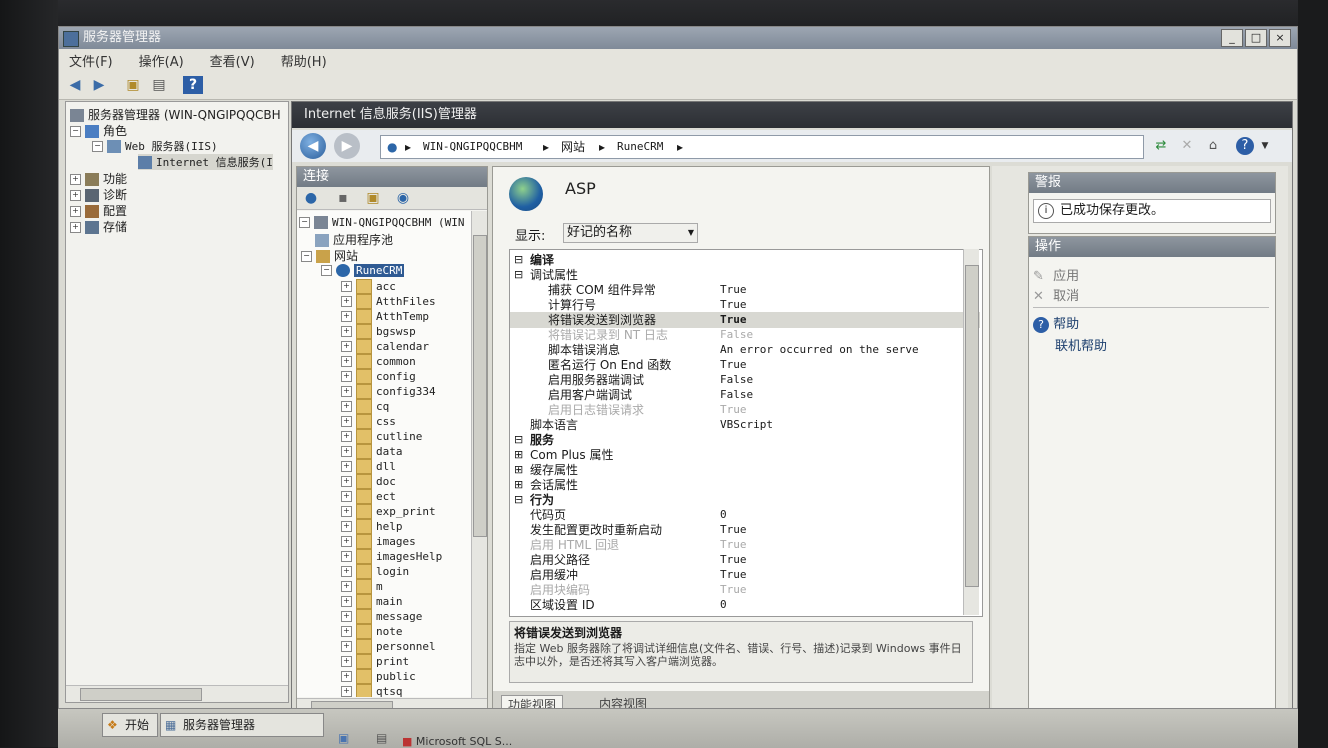 Image resolution: width=1328 pixels, height=748 pixels. What do you see at coordinates (368, 481) in the screenshot?
I see `folder-13: + doc` at bounding box center [368, 481].